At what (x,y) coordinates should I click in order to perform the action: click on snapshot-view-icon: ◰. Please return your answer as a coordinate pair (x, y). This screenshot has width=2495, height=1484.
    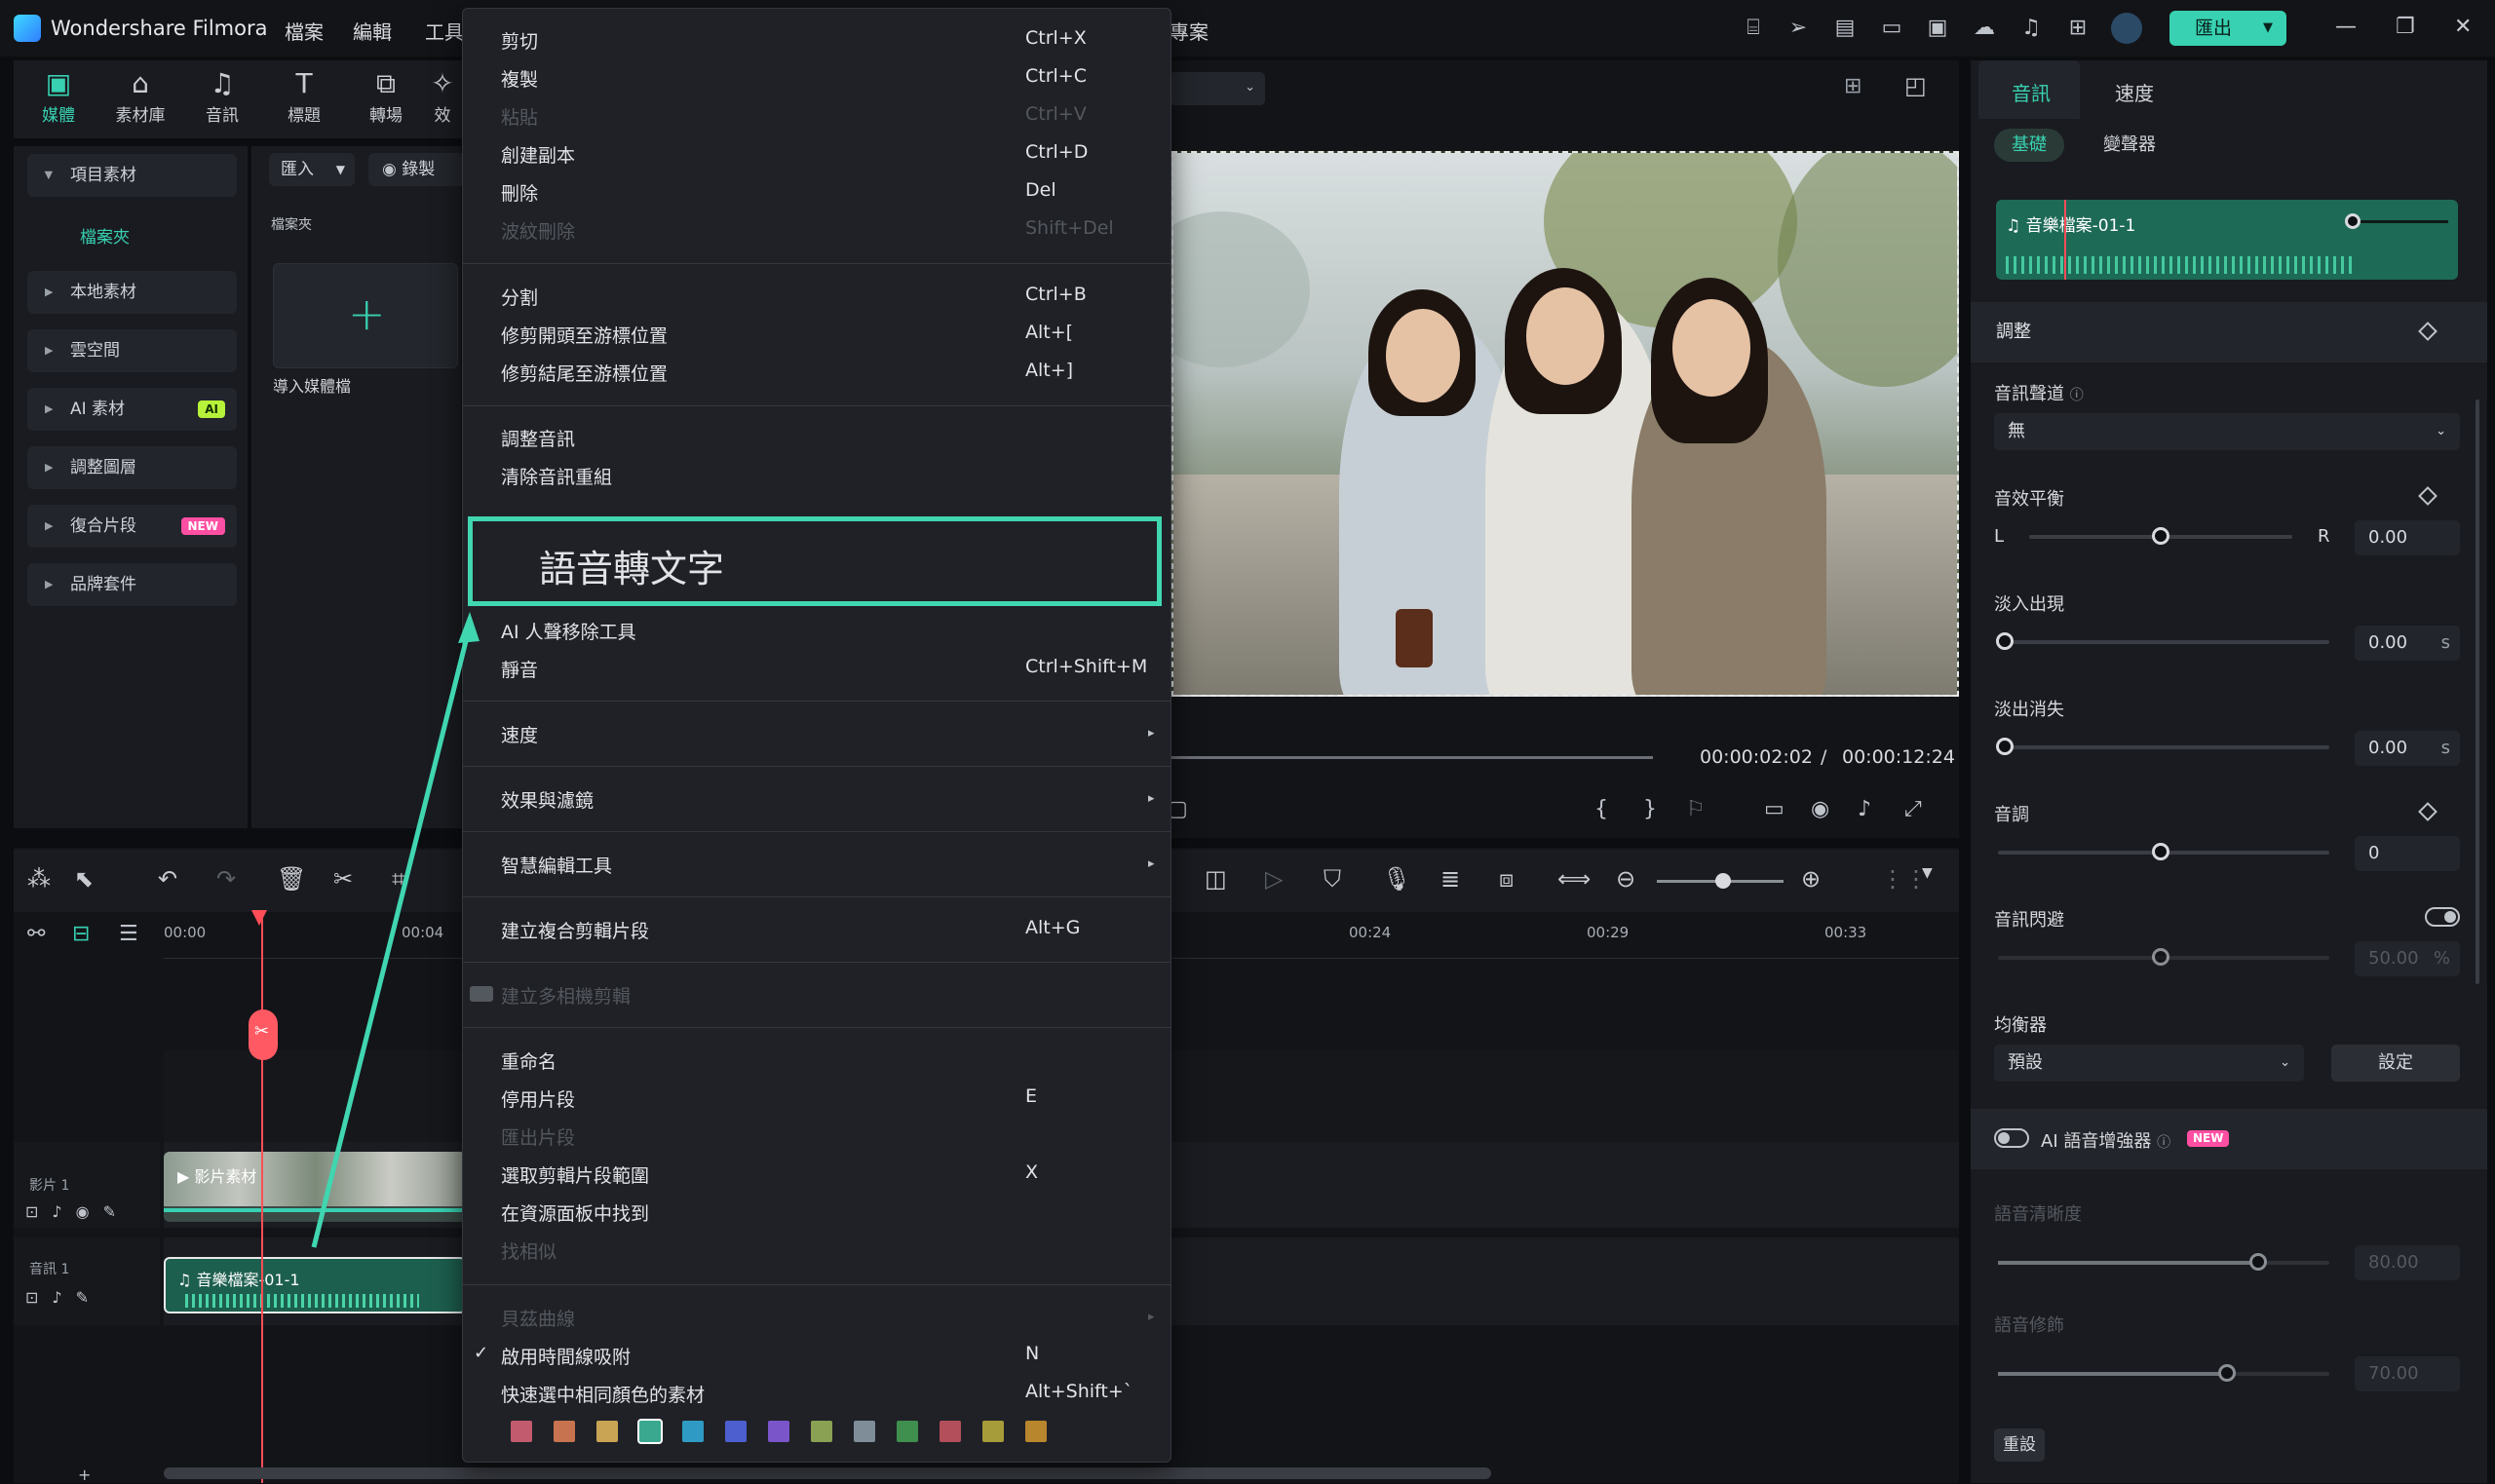
    Looking at the image, I should click on (1915, 85).